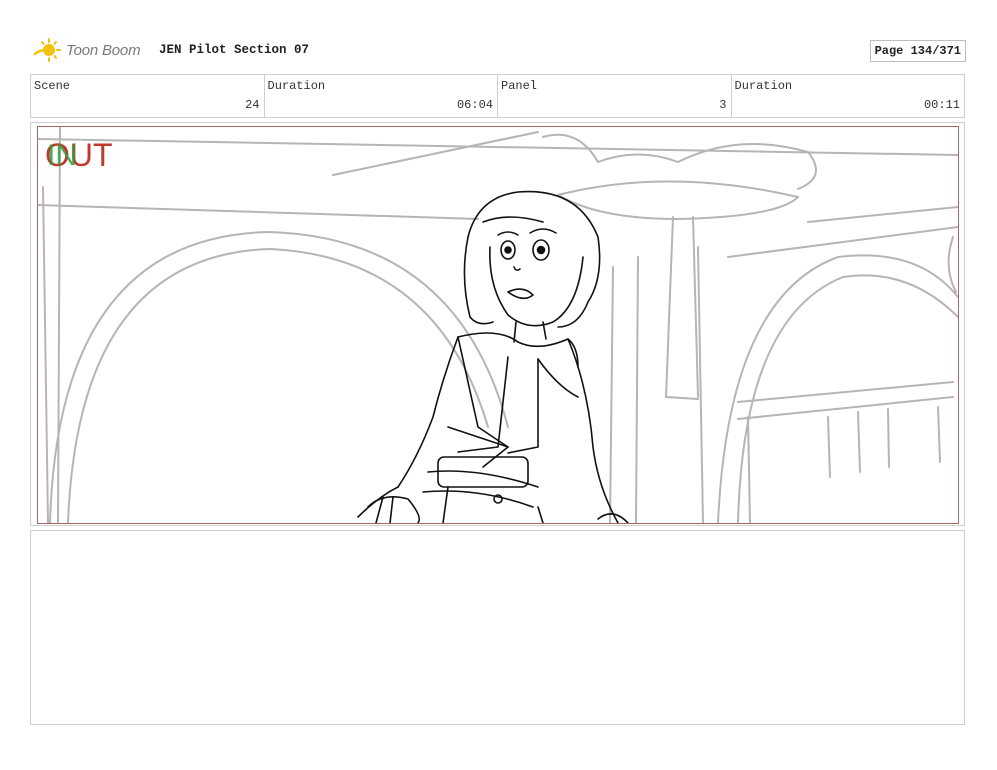 This screenshot has height=770, width=997. Describe the element at coordinates (615, 96) in the screenshot. I see `panel-cell: Panel 3` at that location.